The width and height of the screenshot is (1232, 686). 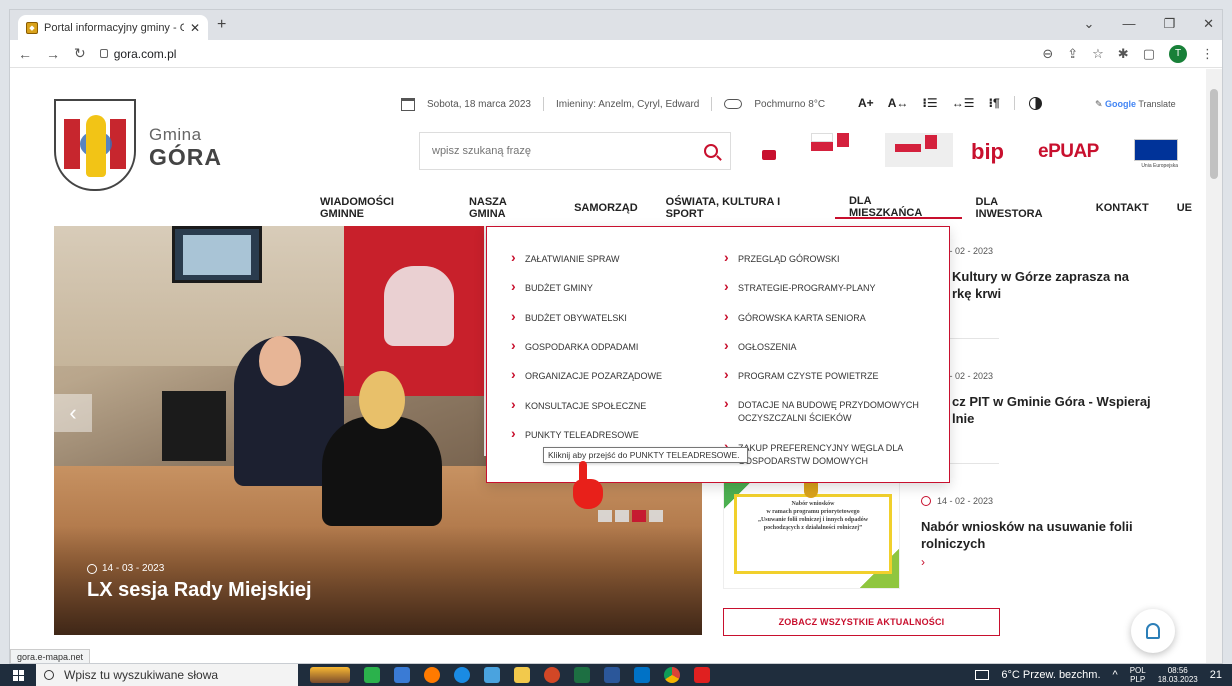 What do you see at coordinates (380, 208) in the screenshot?
I see `nav-wiadomosci: WIADOMOŚCI GMINNE` at bounding box center [380, 208].